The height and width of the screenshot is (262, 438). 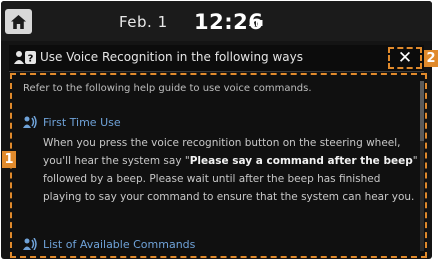 I want to click on callout-badge-1: 1, so click(x=9, y=159).